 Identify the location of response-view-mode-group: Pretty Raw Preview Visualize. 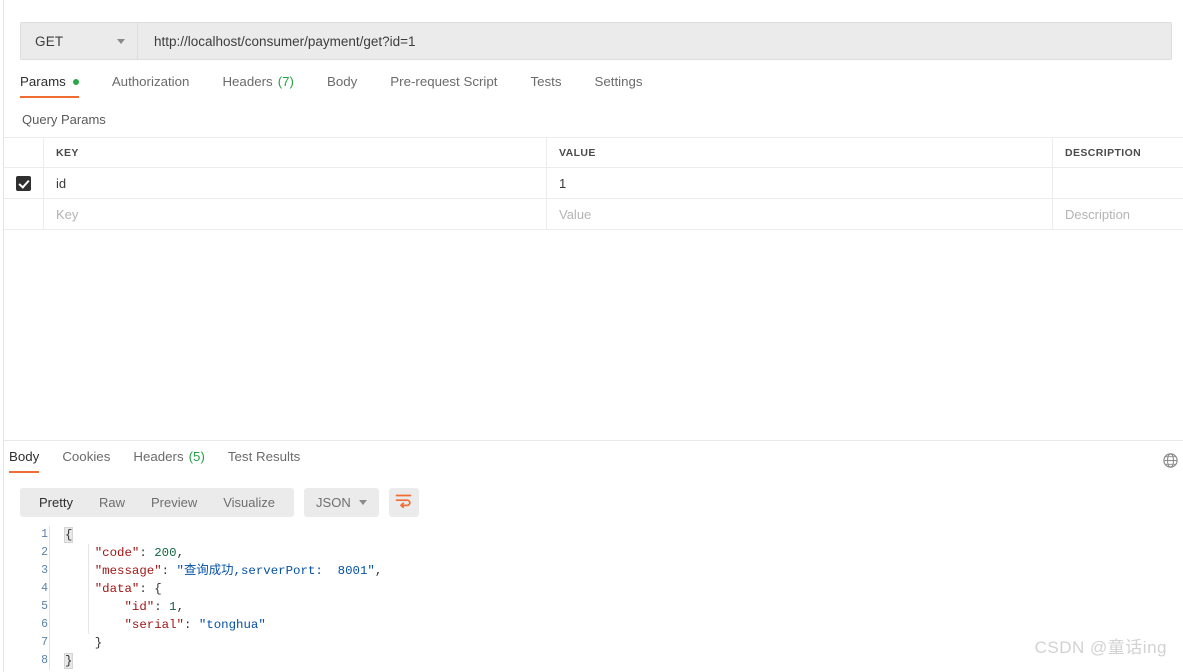
(157, 502).